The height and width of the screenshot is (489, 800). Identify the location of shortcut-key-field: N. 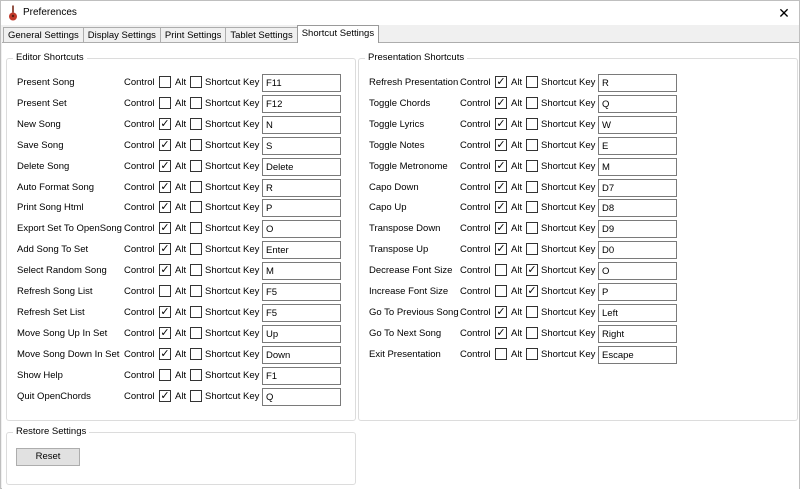
(301, 124).